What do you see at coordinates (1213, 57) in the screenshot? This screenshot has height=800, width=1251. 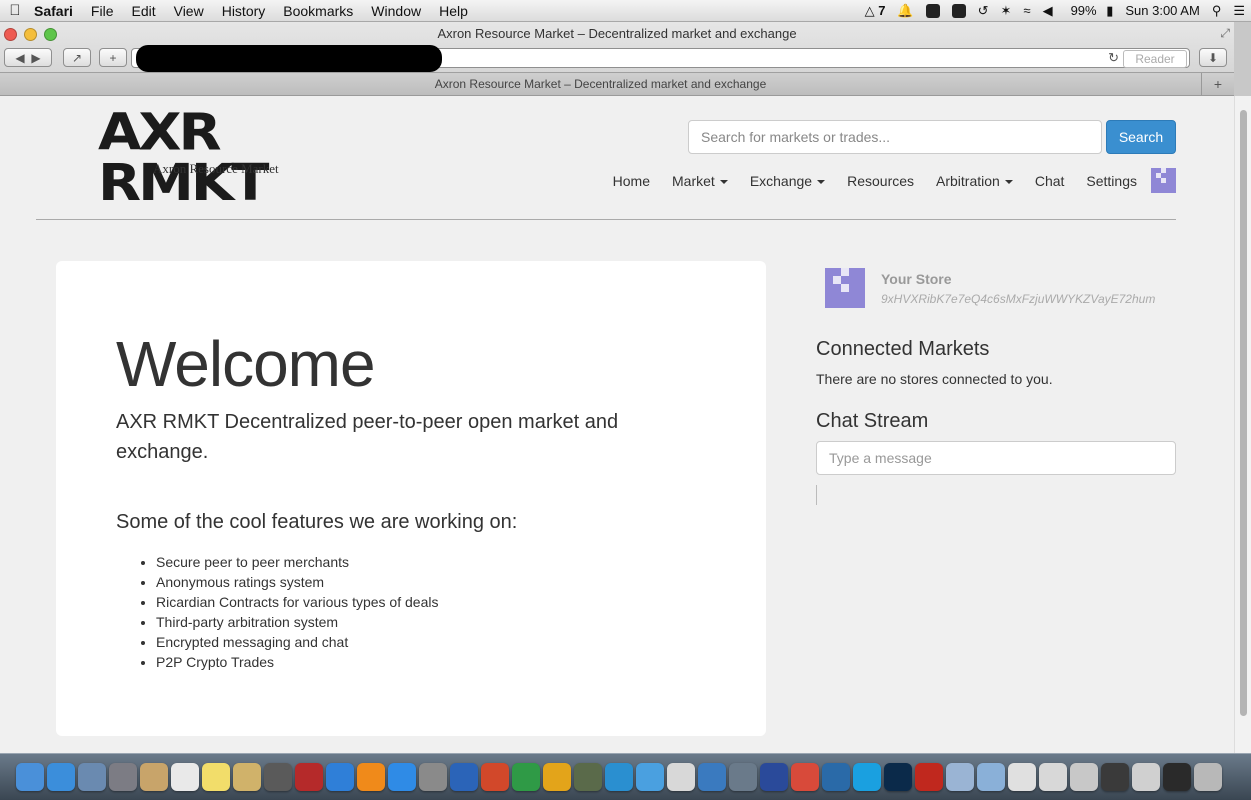 I see `downloads-button: ⬇` at bounding box center [1213, 57].